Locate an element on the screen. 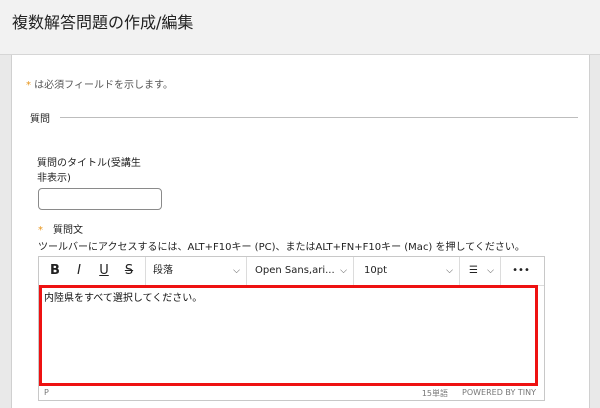 Image resolution: width=600 pixels, height=408 pixels. question-title-label-line1: 質問のタイトル(受講生 is located at coordinates (89, 163).